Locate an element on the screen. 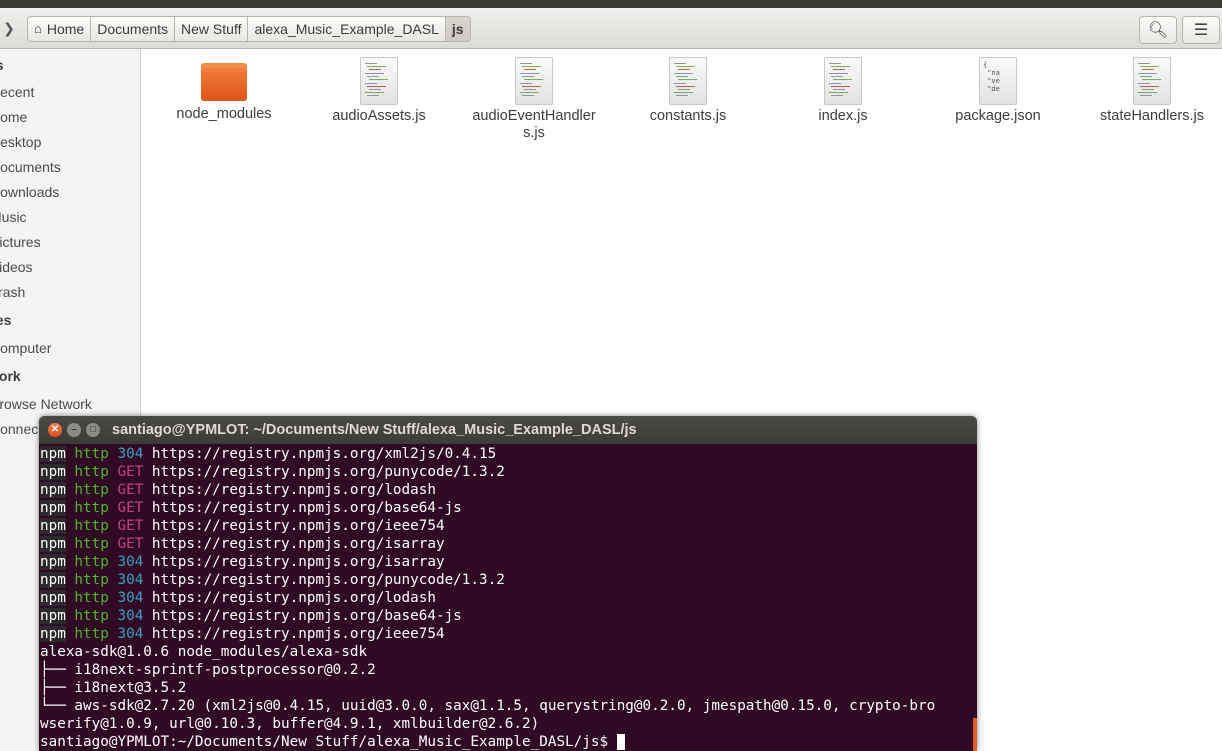 This screenshot has height=751, width=1222. top-panel is located at coordinates (611, 4).